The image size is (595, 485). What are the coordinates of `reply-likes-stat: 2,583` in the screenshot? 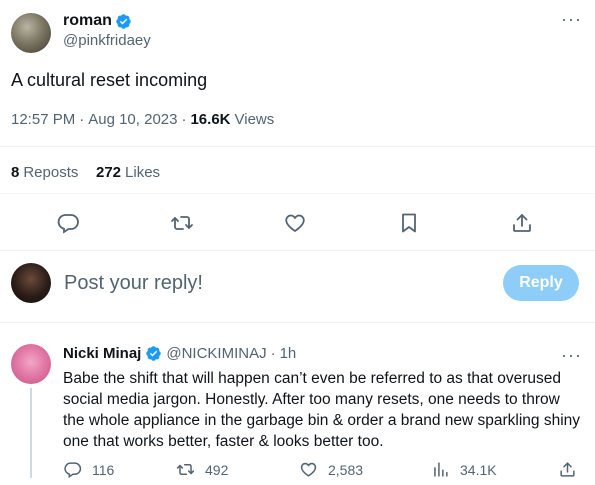 It's located at (331, 469).